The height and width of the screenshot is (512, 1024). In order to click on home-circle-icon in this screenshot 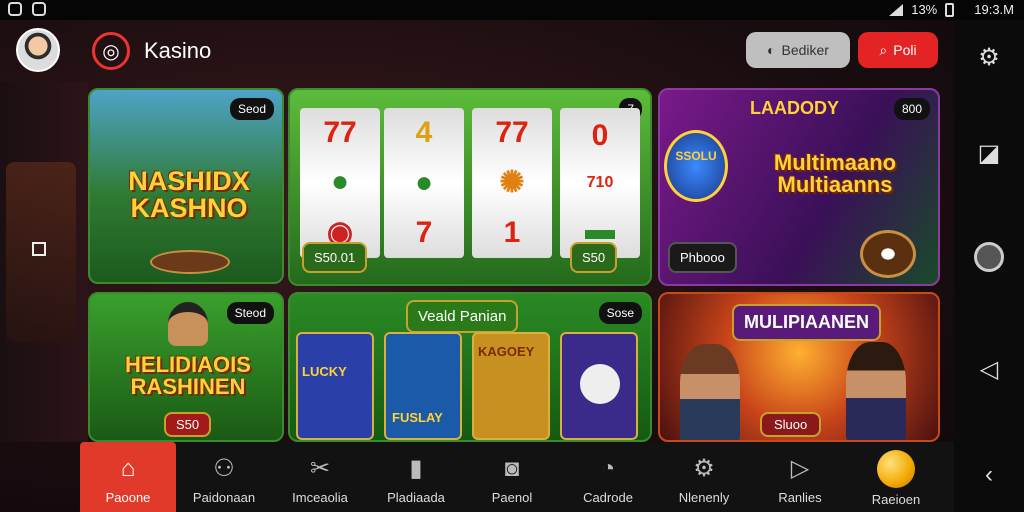, I will do `click(989, 257)`.